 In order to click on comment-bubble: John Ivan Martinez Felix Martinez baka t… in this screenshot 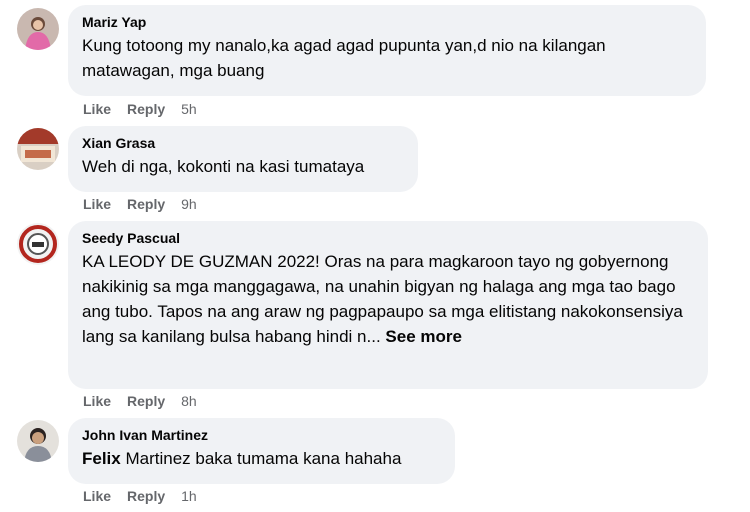, I will do `click(261, 451)`.